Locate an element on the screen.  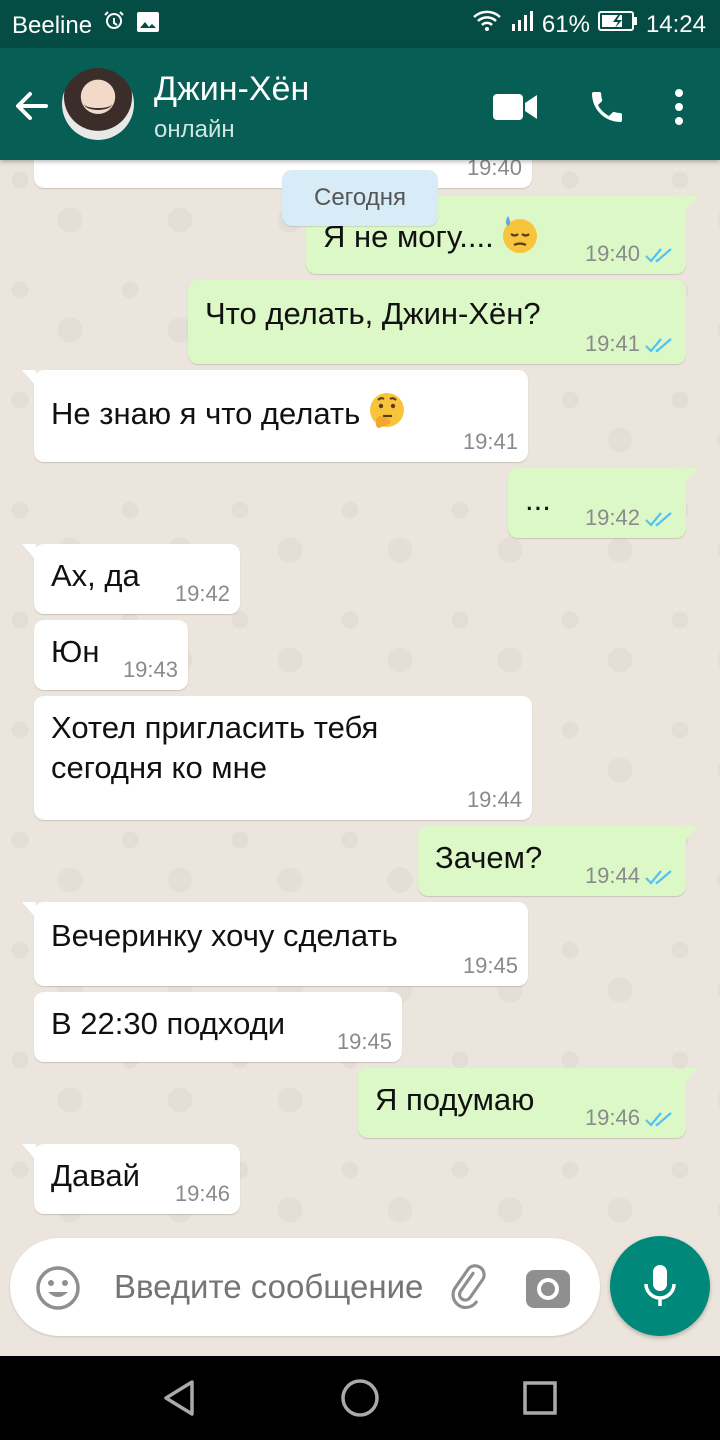
contact-status: онлайн is located at coordinates (194, 129).